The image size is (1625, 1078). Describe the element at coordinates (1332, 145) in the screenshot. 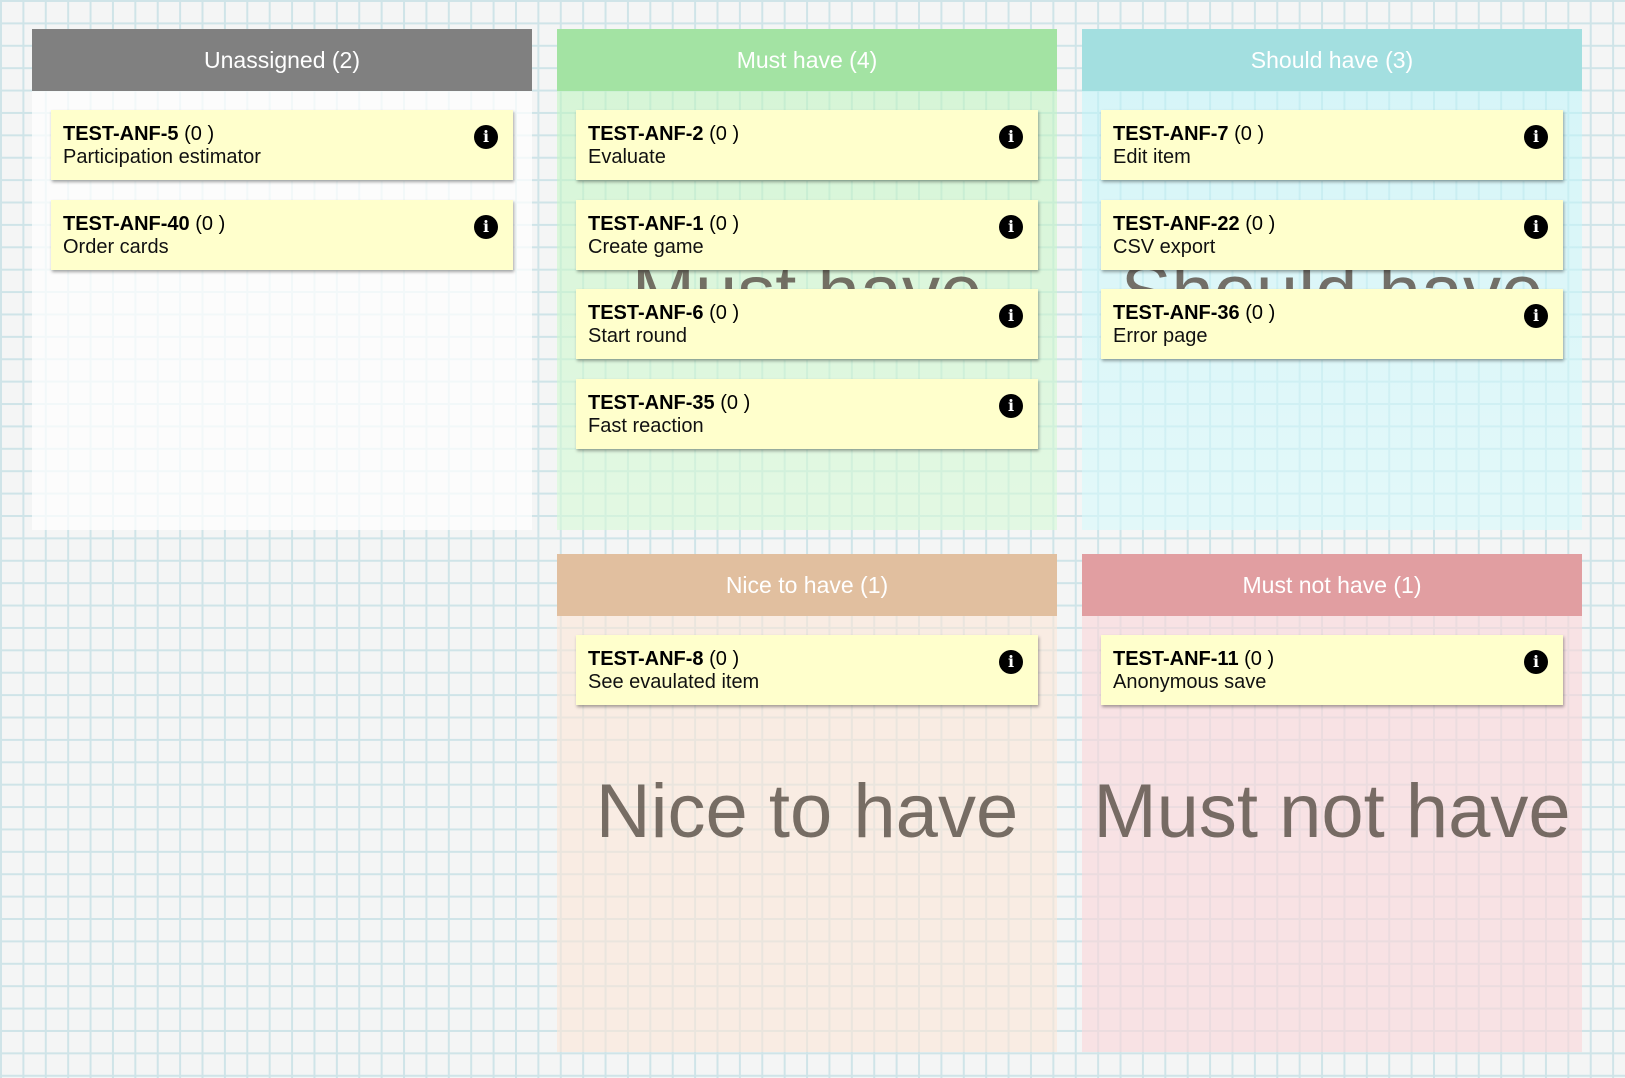

I see `story-card: TEST-ANF-7 (0 ) Edit item i` at that location.